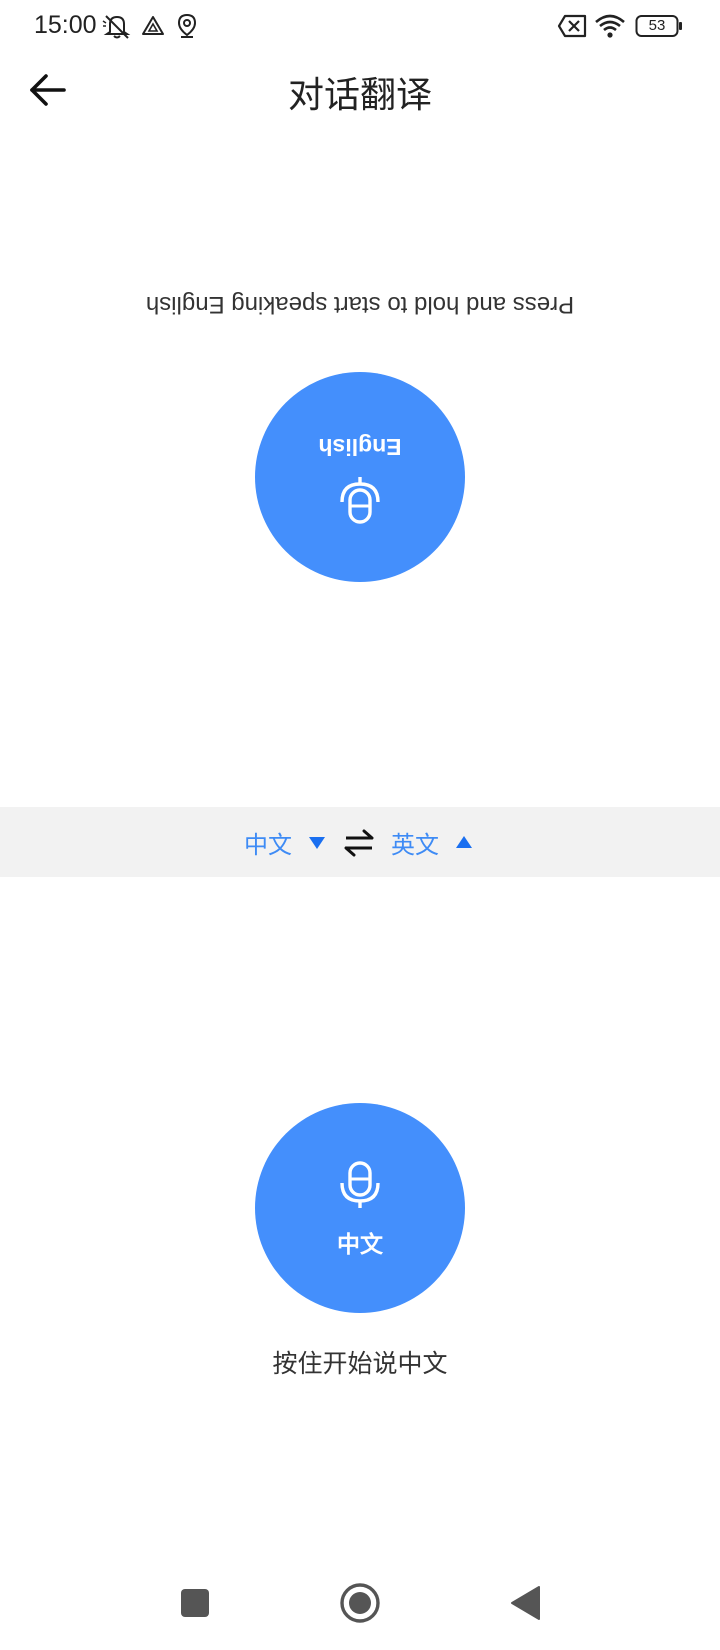 The image size is (720, 1650). I want to click on recent-apps-icon, so click(195, 1605).